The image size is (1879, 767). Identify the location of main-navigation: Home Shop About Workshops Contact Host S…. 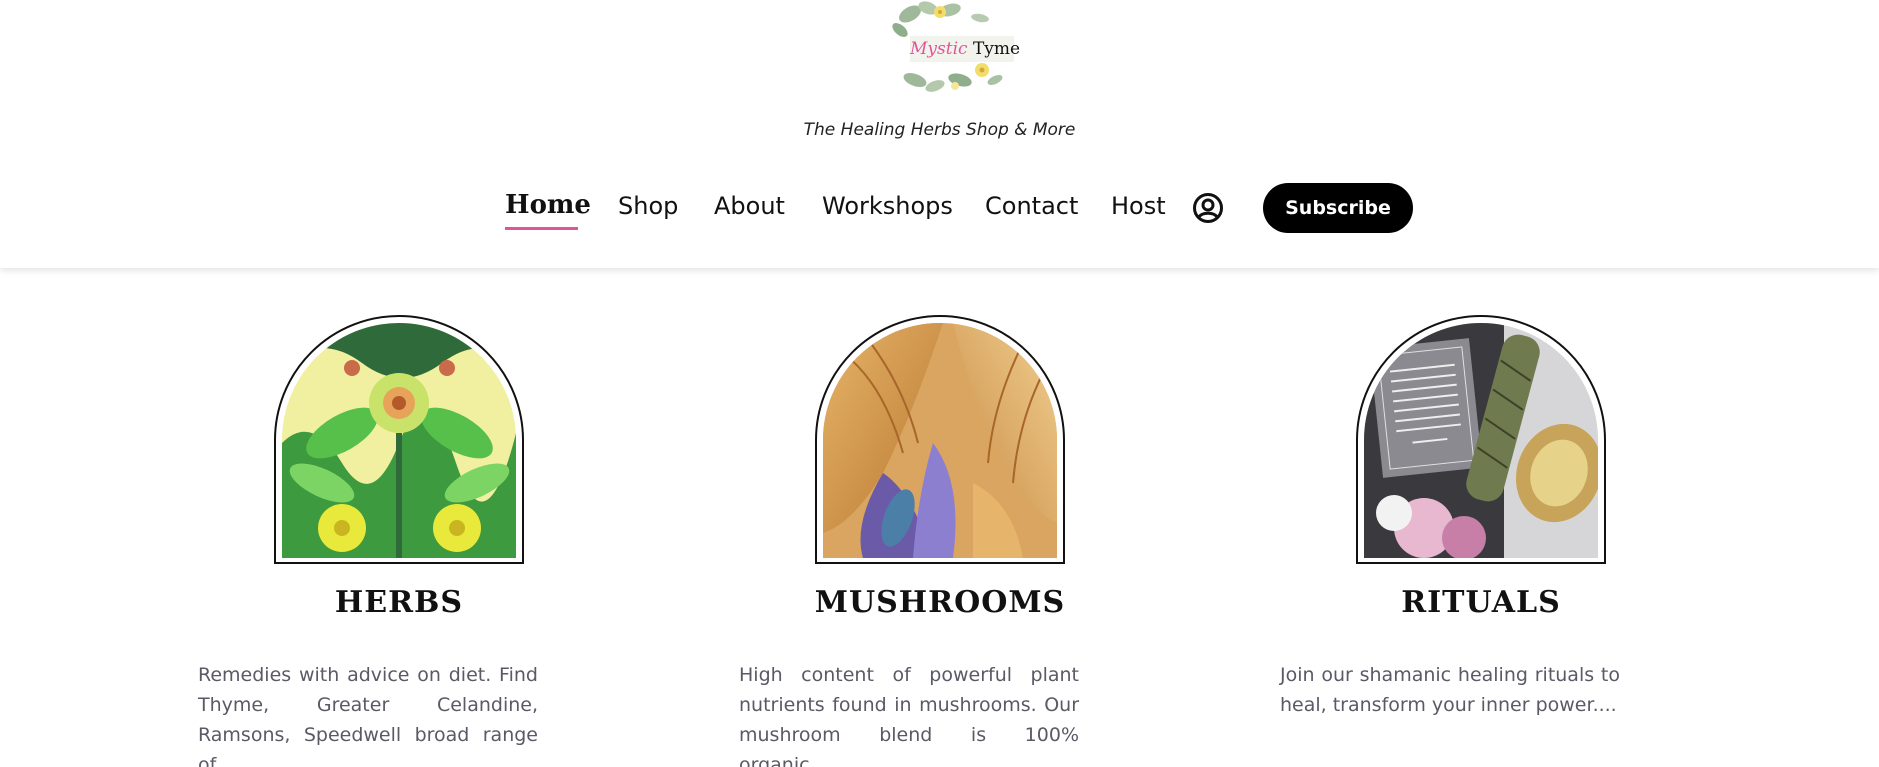
(939, 210).